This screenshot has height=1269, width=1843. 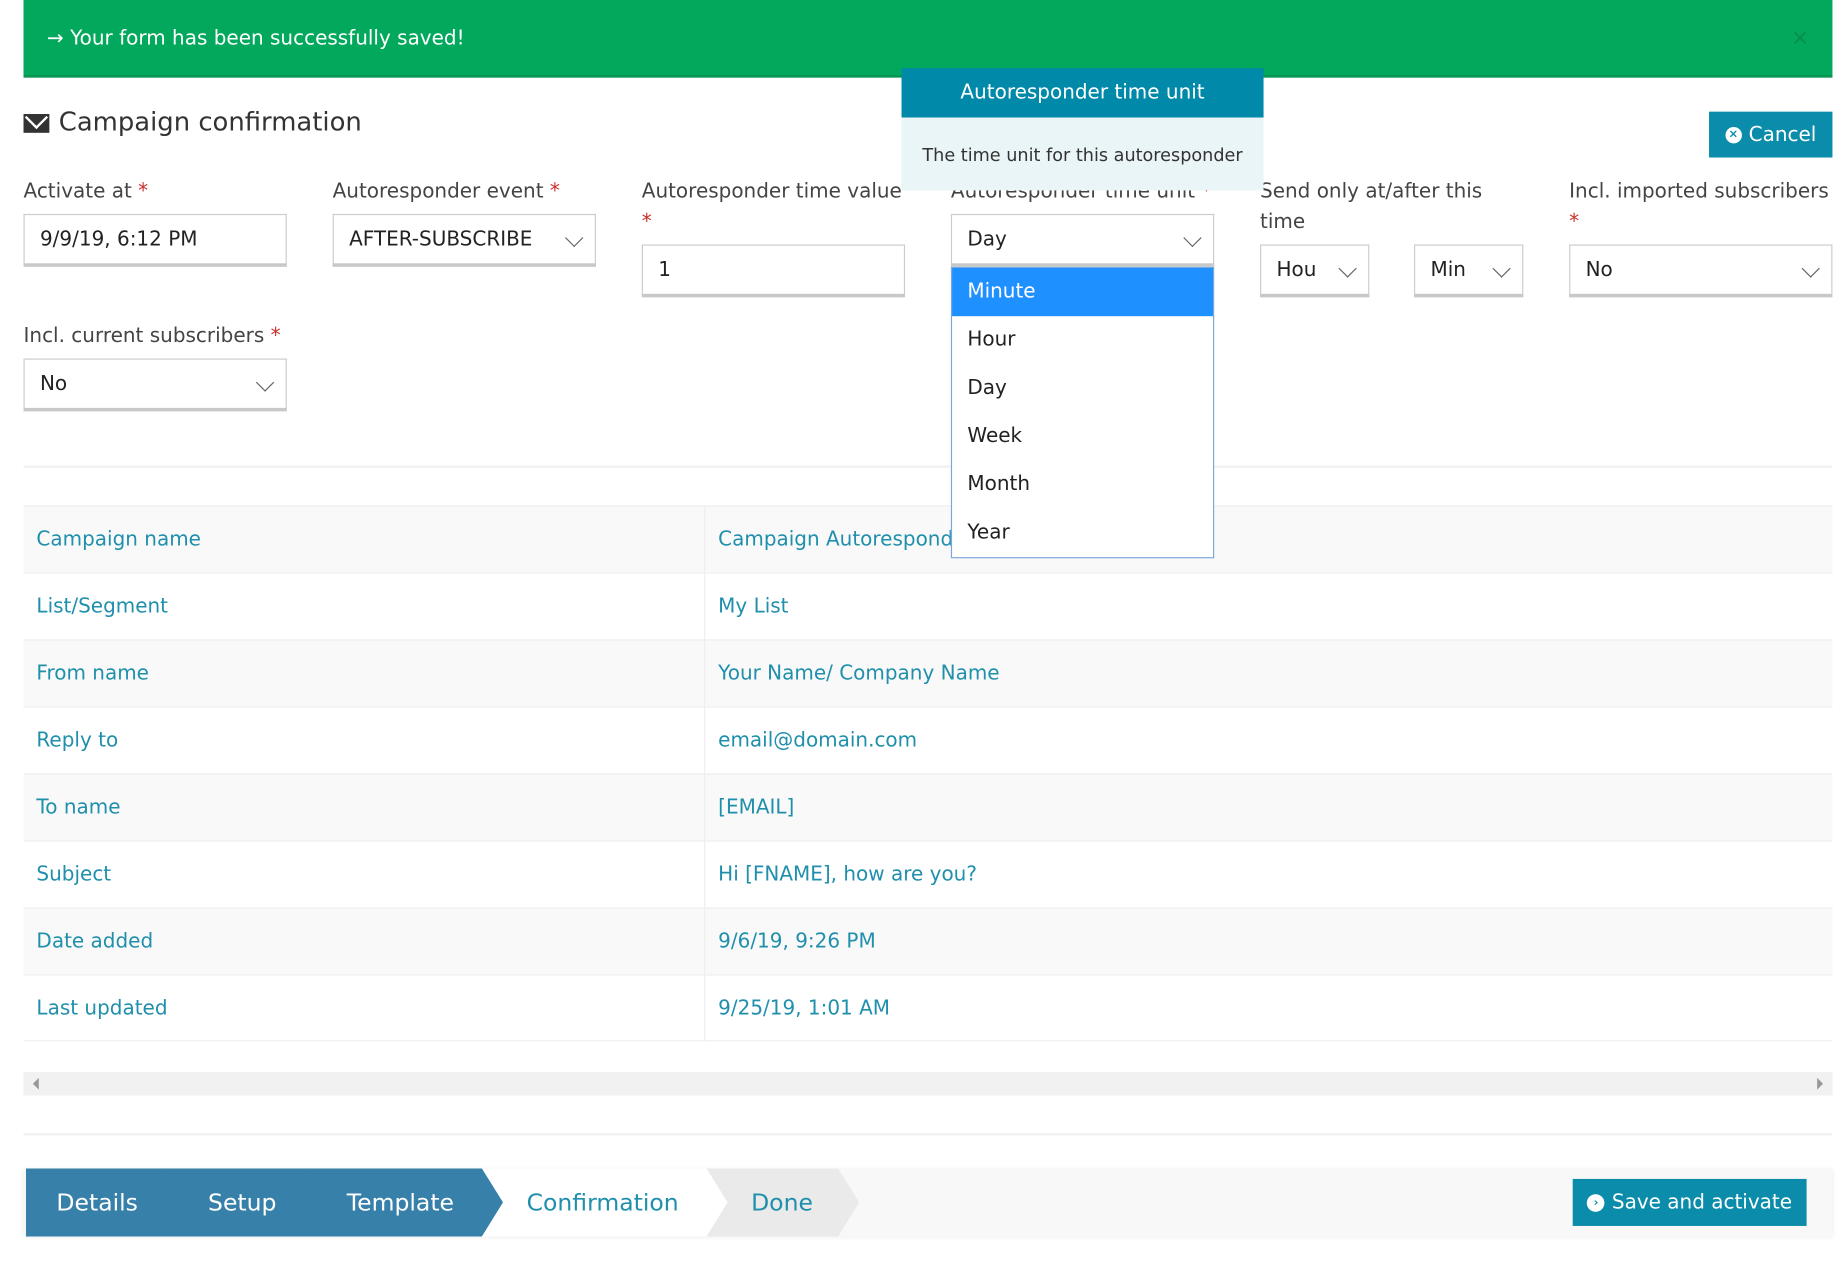 I want to click on page-title-text: Campaign confirmation, so click(x=210, y=123).